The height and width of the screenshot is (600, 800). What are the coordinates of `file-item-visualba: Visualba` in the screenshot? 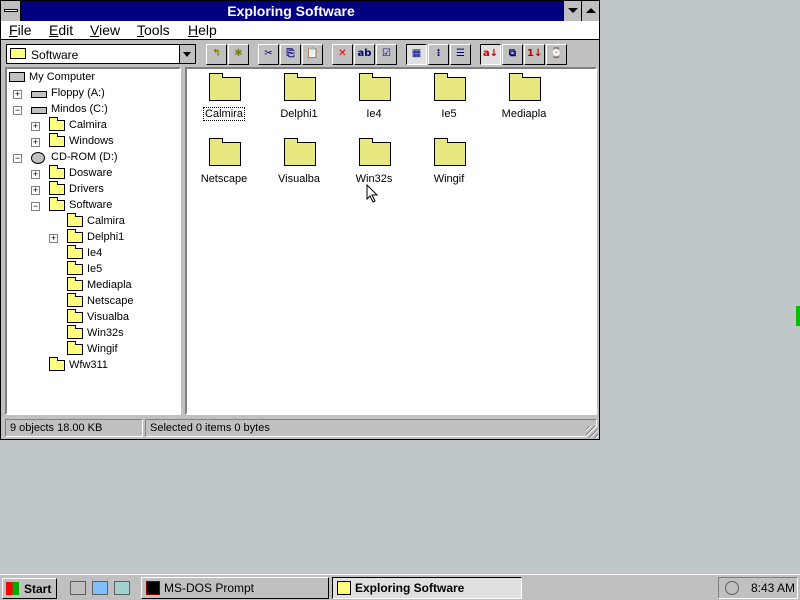 It's located at (299, 162).